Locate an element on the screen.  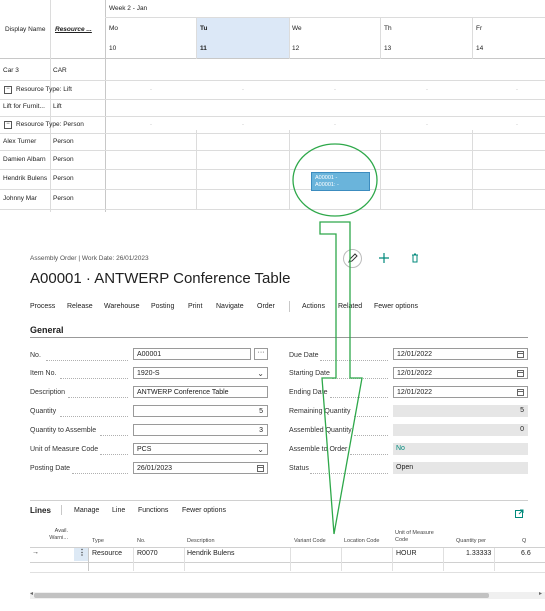
annotation-arrow is located at coordinates (341, 378).